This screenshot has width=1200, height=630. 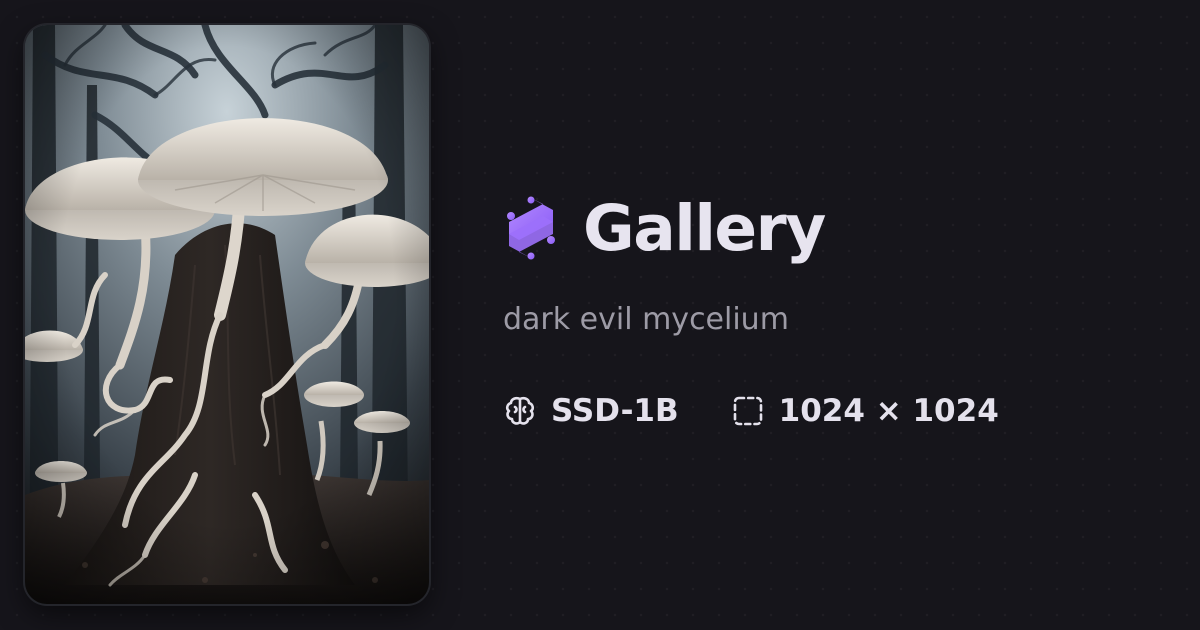 I want to click on model-info: SSD-1B, so click(x=591, y=411).